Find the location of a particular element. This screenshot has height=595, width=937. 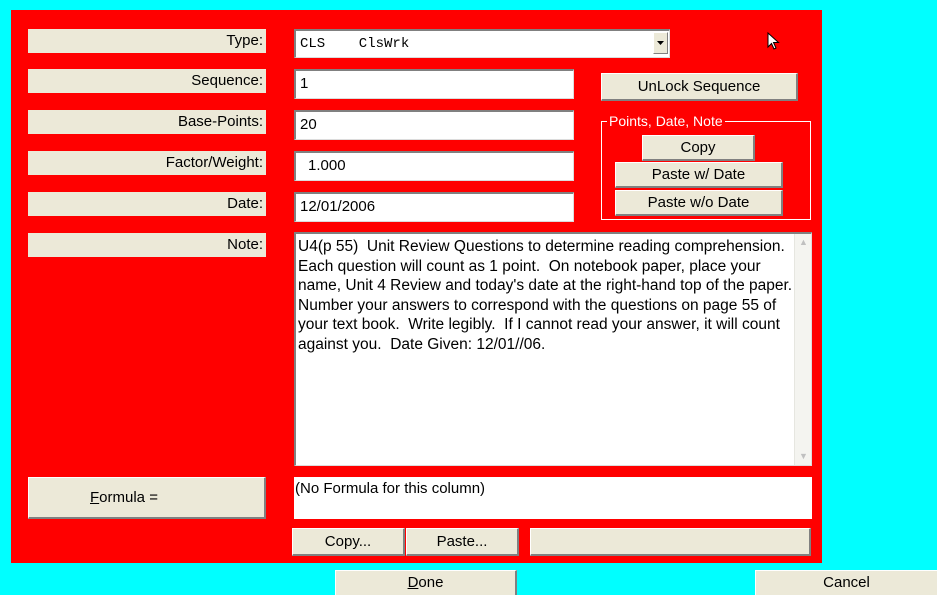

done-button: Done is located at coordinates (426, 582).